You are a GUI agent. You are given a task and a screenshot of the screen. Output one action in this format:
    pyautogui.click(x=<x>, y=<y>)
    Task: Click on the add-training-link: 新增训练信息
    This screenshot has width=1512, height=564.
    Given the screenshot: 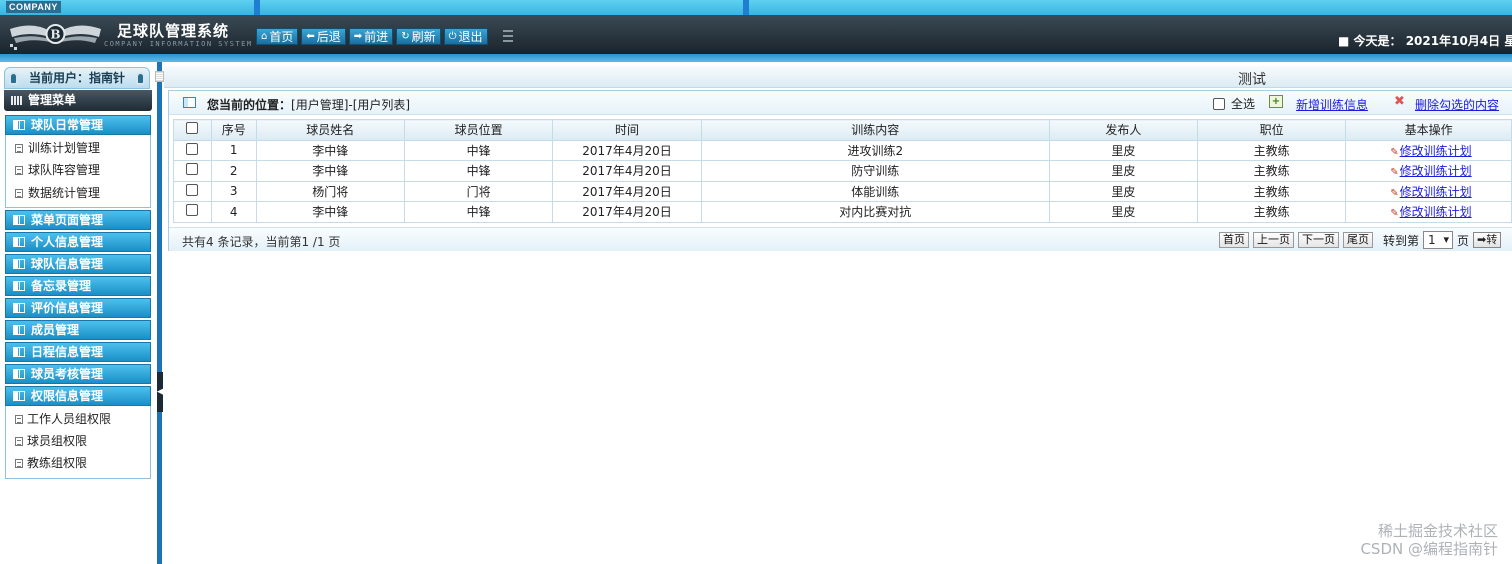 What is the action you would take?
    pyautogui.click(x=1332, y=104)
    